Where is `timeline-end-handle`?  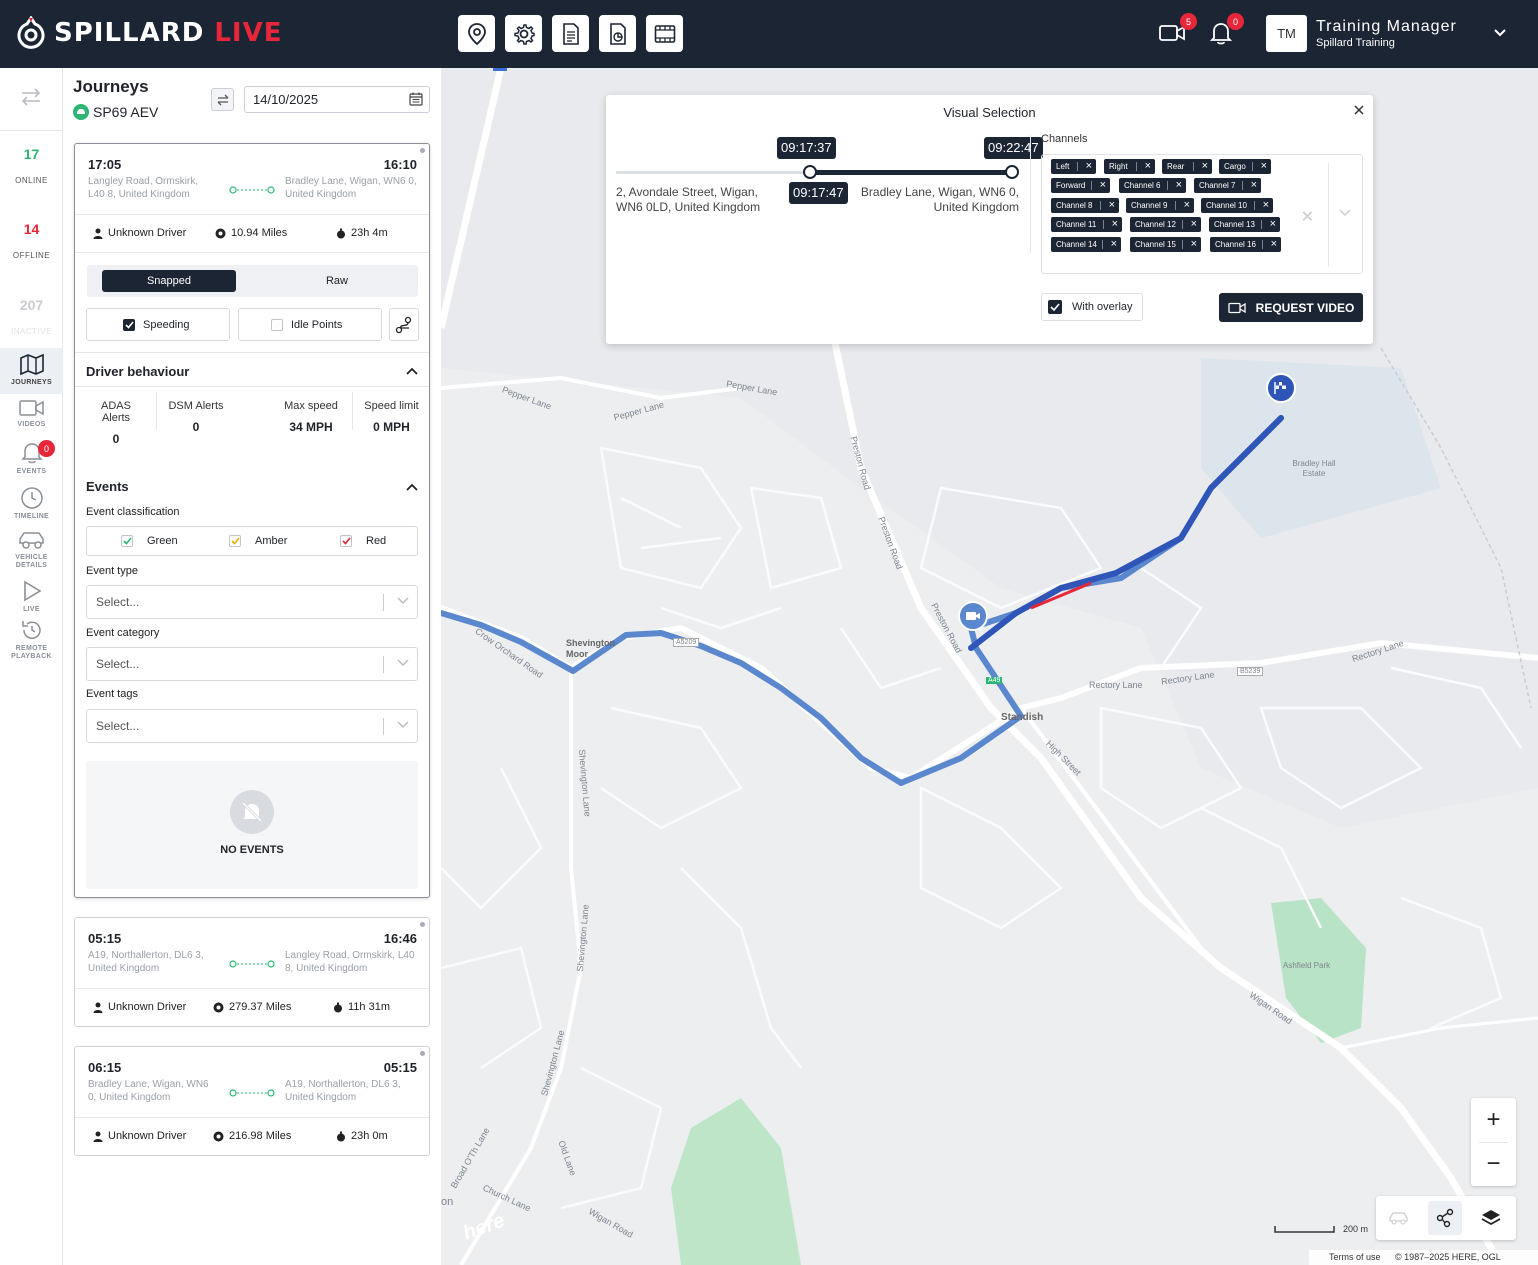
timeline-end-handle is located at coordinates (1012, 172).